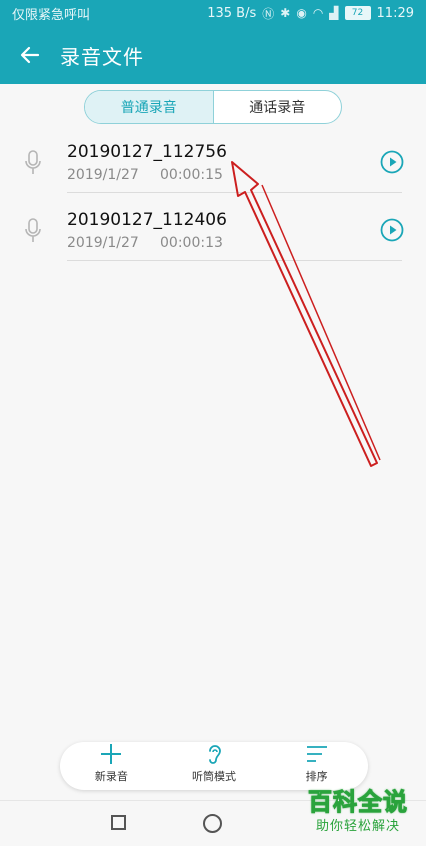  Describe the element at coordinates (213, 55) in the screenshot. I see `app-bar: 录音文件` at that location.